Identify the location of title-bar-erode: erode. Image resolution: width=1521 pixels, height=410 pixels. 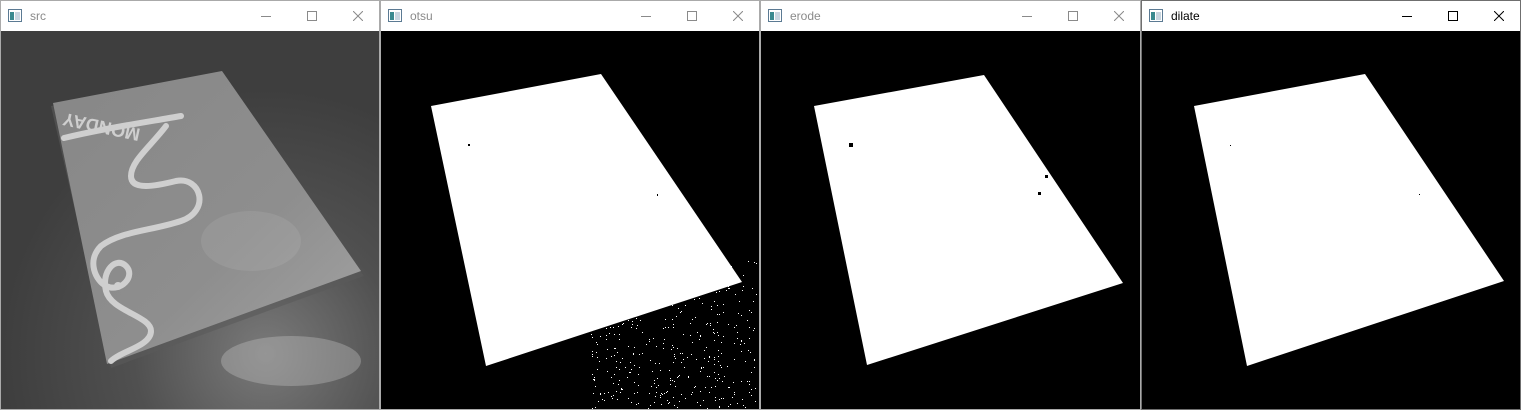
(950, 16).